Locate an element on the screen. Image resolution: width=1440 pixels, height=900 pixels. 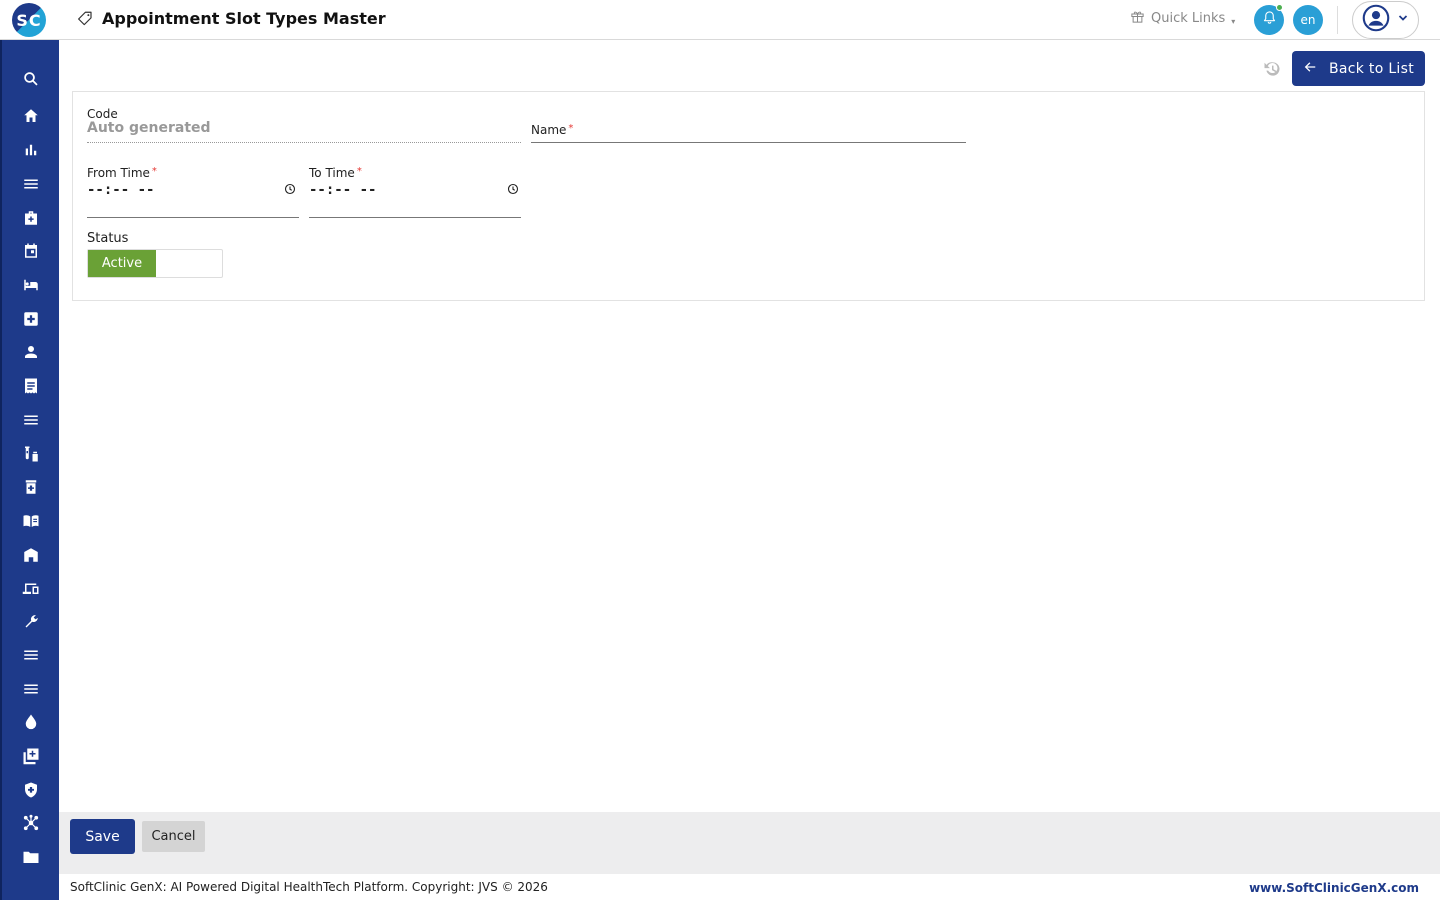
divider is located at coordinates (1337, 20).